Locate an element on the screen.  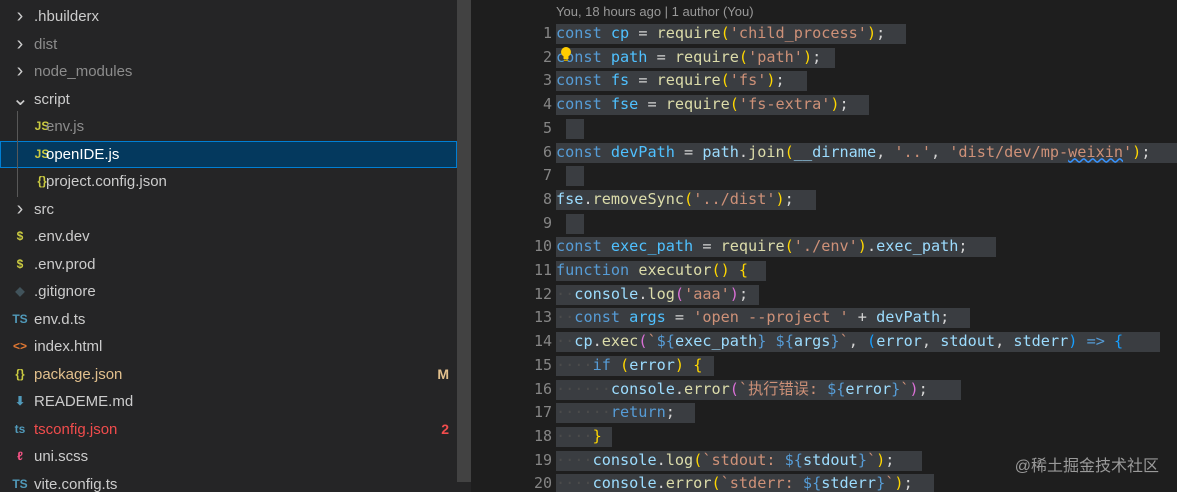
status-badge: M is located at coordinates (443, 373).